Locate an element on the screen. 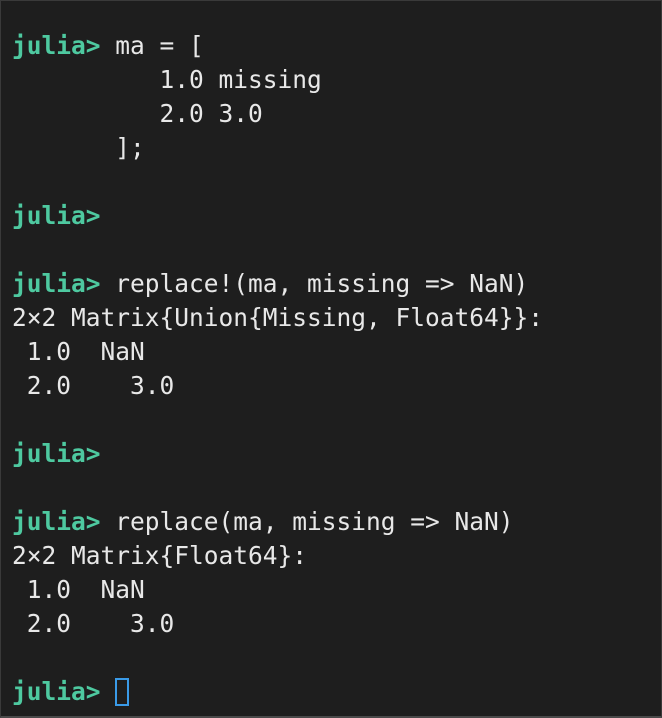 Image resolution: width=662 pixels, height=718 pixels. output-text: 1.0 missing is located at coordinates (167, 79).